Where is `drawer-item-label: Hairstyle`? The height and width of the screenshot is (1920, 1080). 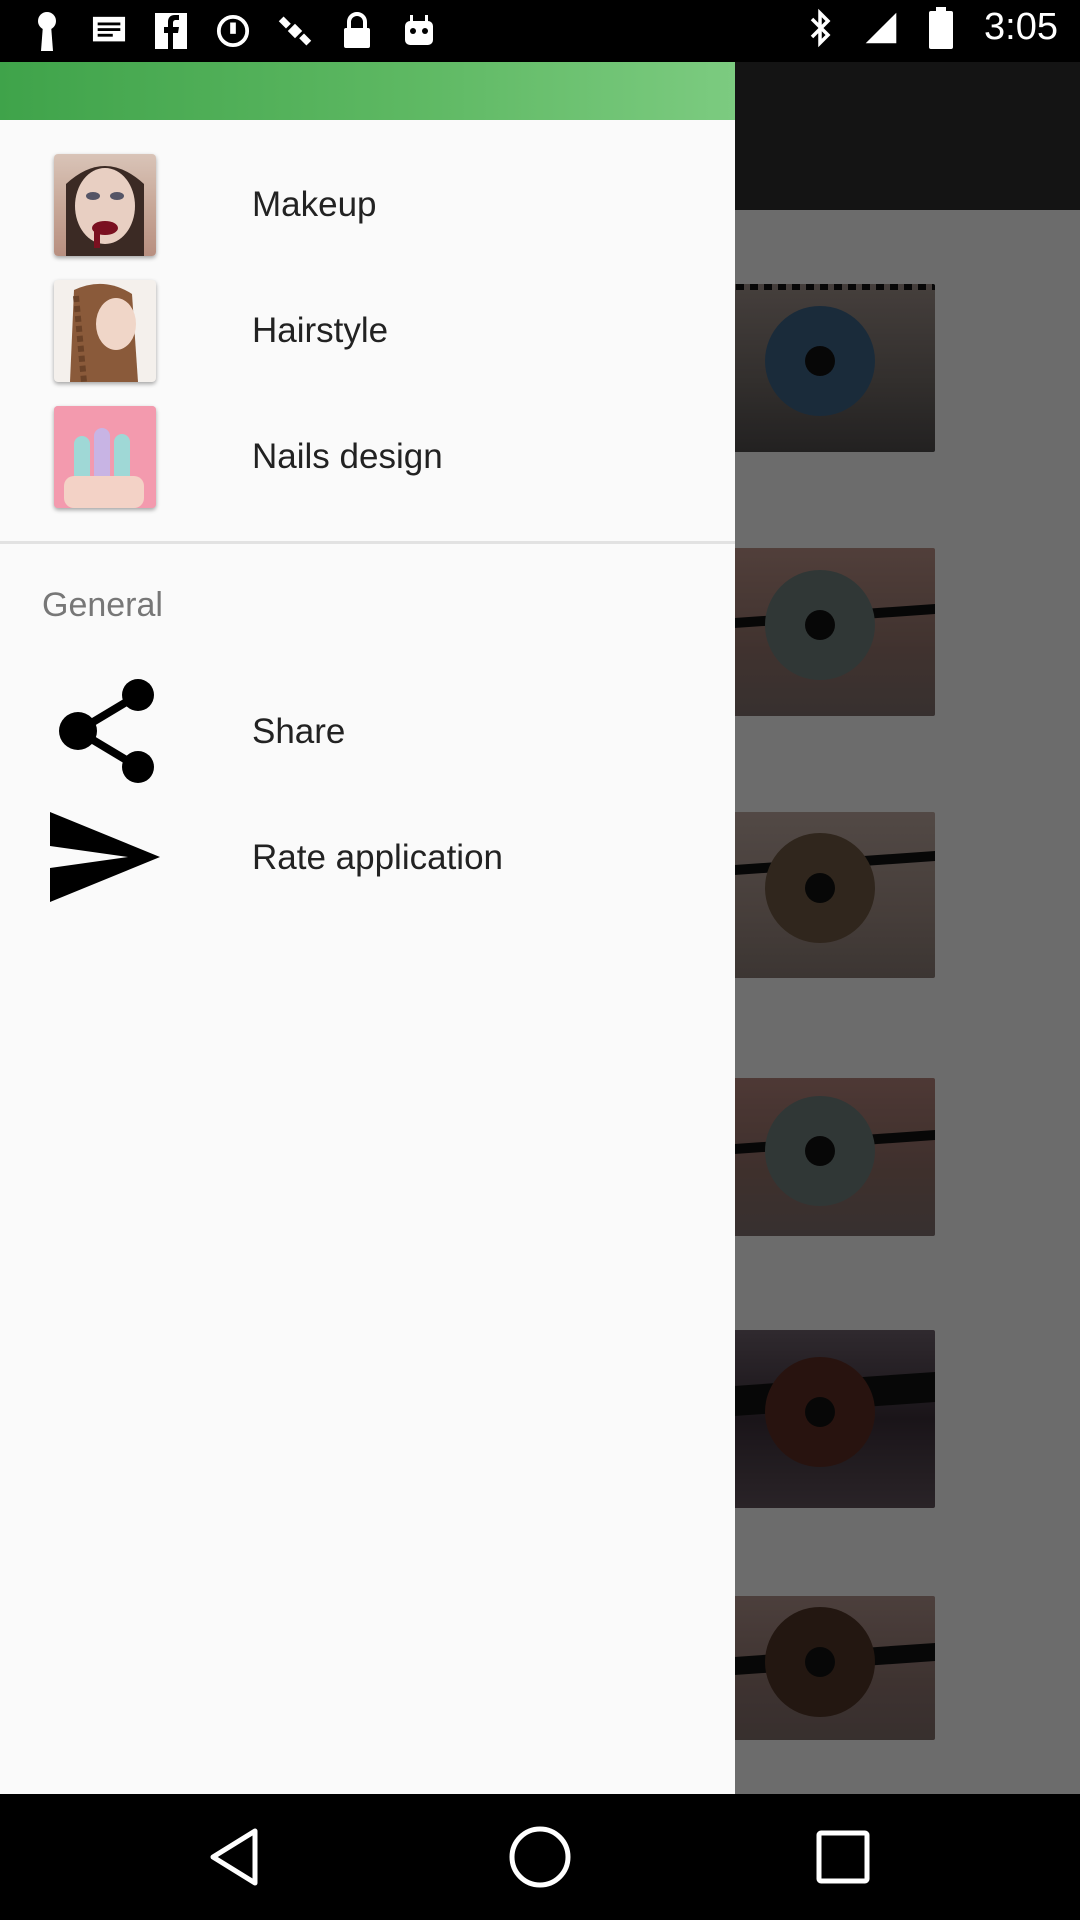
drawer-item-label: Hairstyle is located at coordinates (320, 330).